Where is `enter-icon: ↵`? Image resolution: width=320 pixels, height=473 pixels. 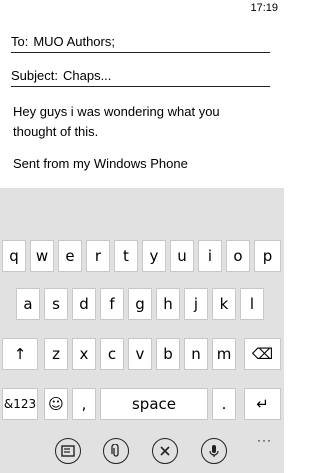 enter-icon: ↵ is located at coordinates (262, 404).